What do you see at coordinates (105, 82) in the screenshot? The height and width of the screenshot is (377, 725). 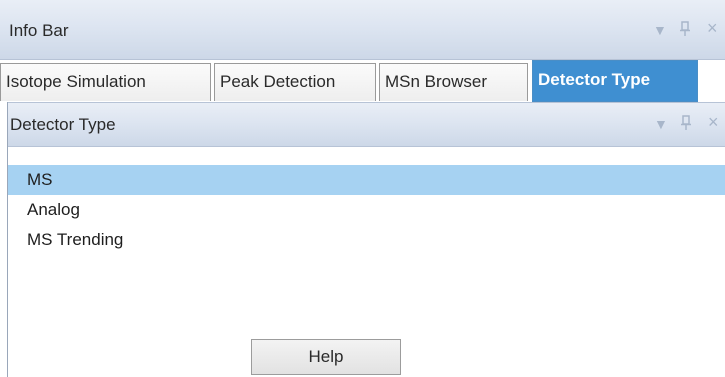 I see `tab-isotope-simulation: Isotope Simulation` at bounding box center [105, 82].